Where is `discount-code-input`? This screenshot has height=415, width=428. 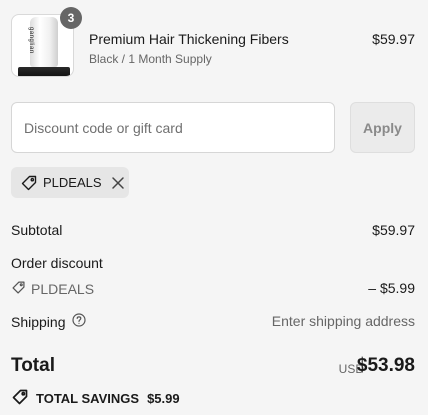
discount-code-input is located at coordinates (173, 127).